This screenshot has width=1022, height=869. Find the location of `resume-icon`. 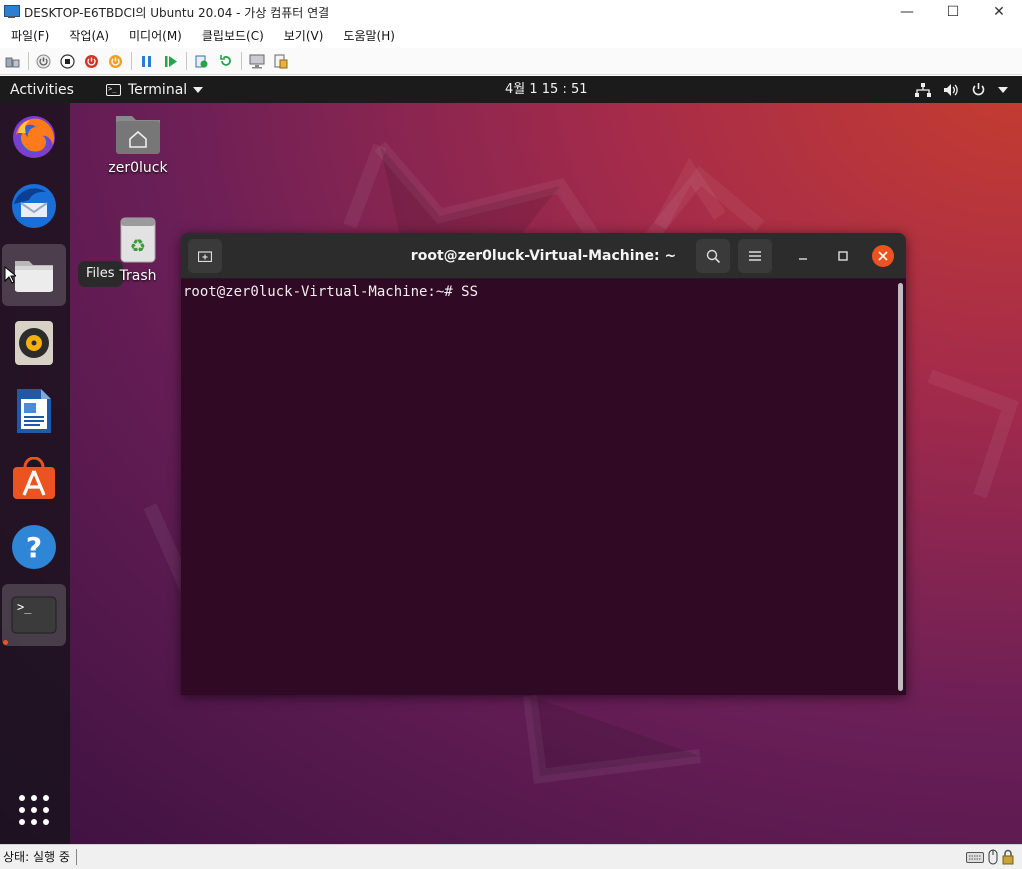

resume-icon is located at coordinates (170, 61).